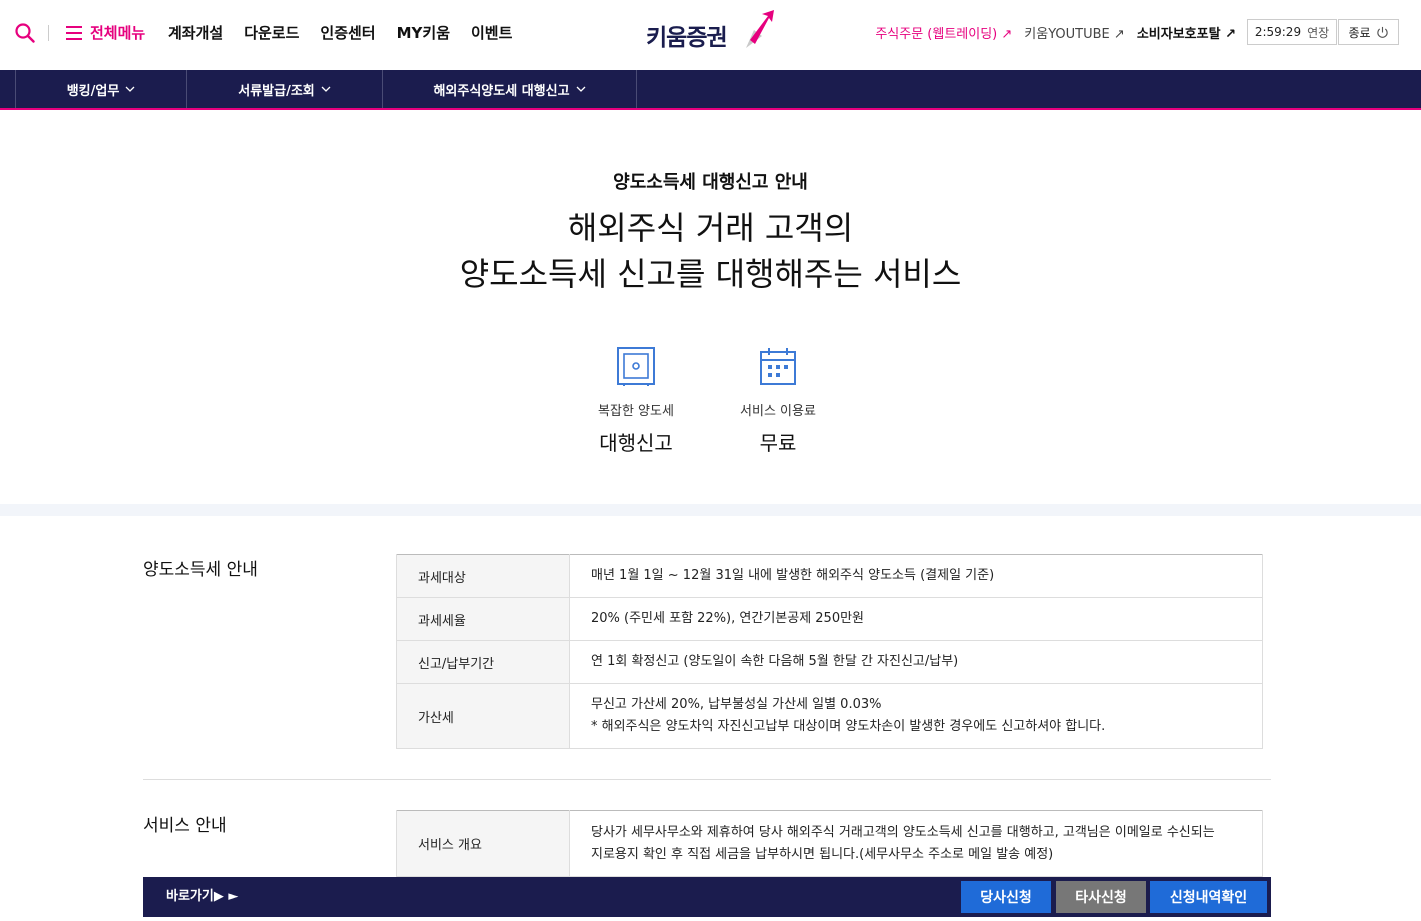 The image size is (1421, 921). Describe the element at coordinates (636, 401) in the screenshot. I see `feature-filing: 복잡한 양도세 대행신고` at that location.